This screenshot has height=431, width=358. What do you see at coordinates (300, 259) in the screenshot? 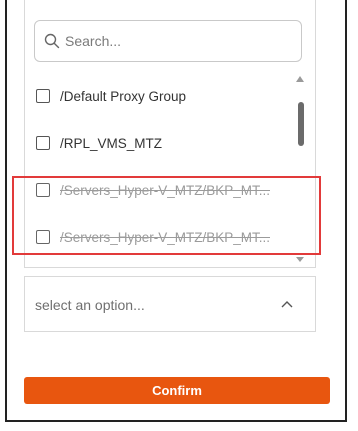
I see `scroll-down-arrow-icon` at bounding box center [300, 259].